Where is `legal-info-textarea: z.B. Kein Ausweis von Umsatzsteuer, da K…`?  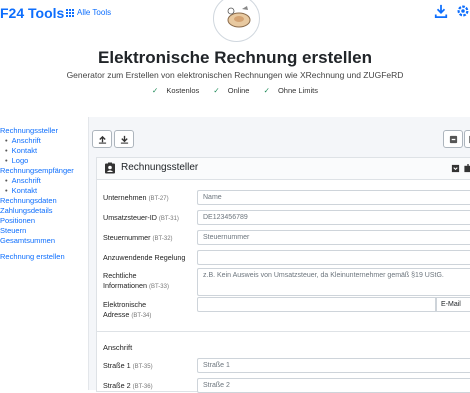
legal-info-textarea: z.B. Kein Ausweis von Umsatzsteuer, da K… is located at coordinates (333, 282).